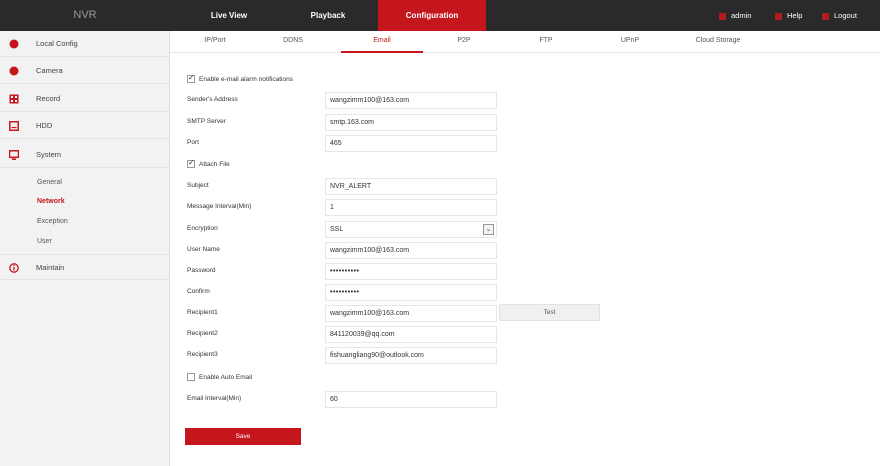 The height and width of the screenshot is (466, 880). What do you see at coordinates (49, 182) in the screenshot?
I see `sidebar-sub-general: General` at bounding box center [49, 182].